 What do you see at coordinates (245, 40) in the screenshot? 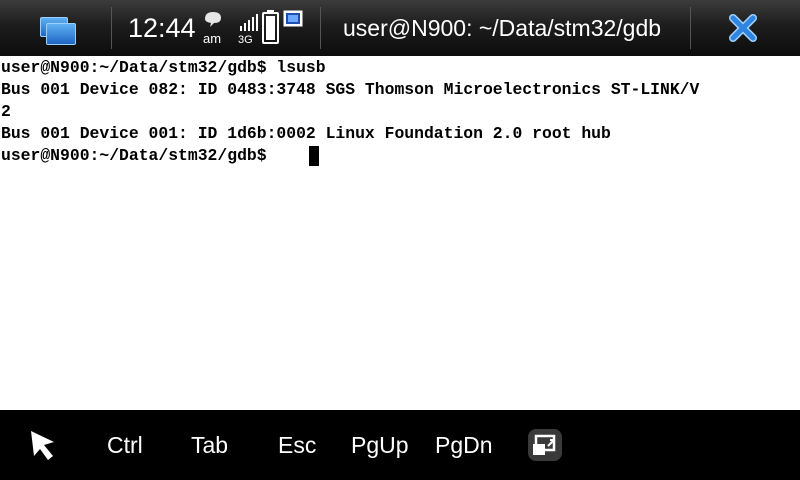
I see `network-type-label: 3G` at bounding box center [245, 40].